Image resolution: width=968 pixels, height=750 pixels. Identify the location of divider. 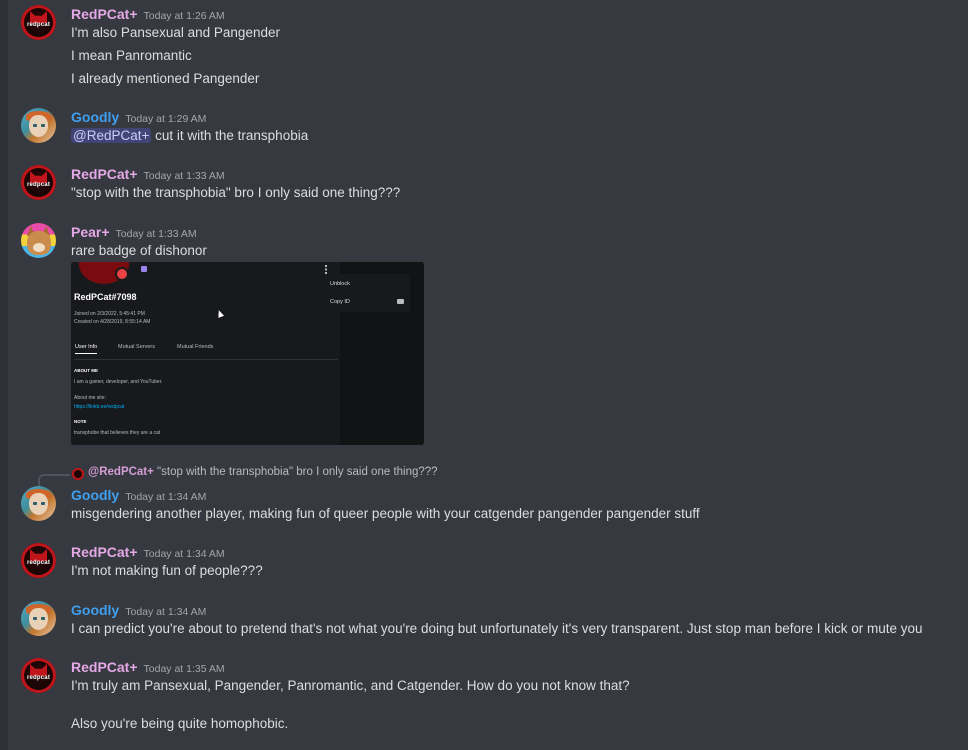
(206, 359).